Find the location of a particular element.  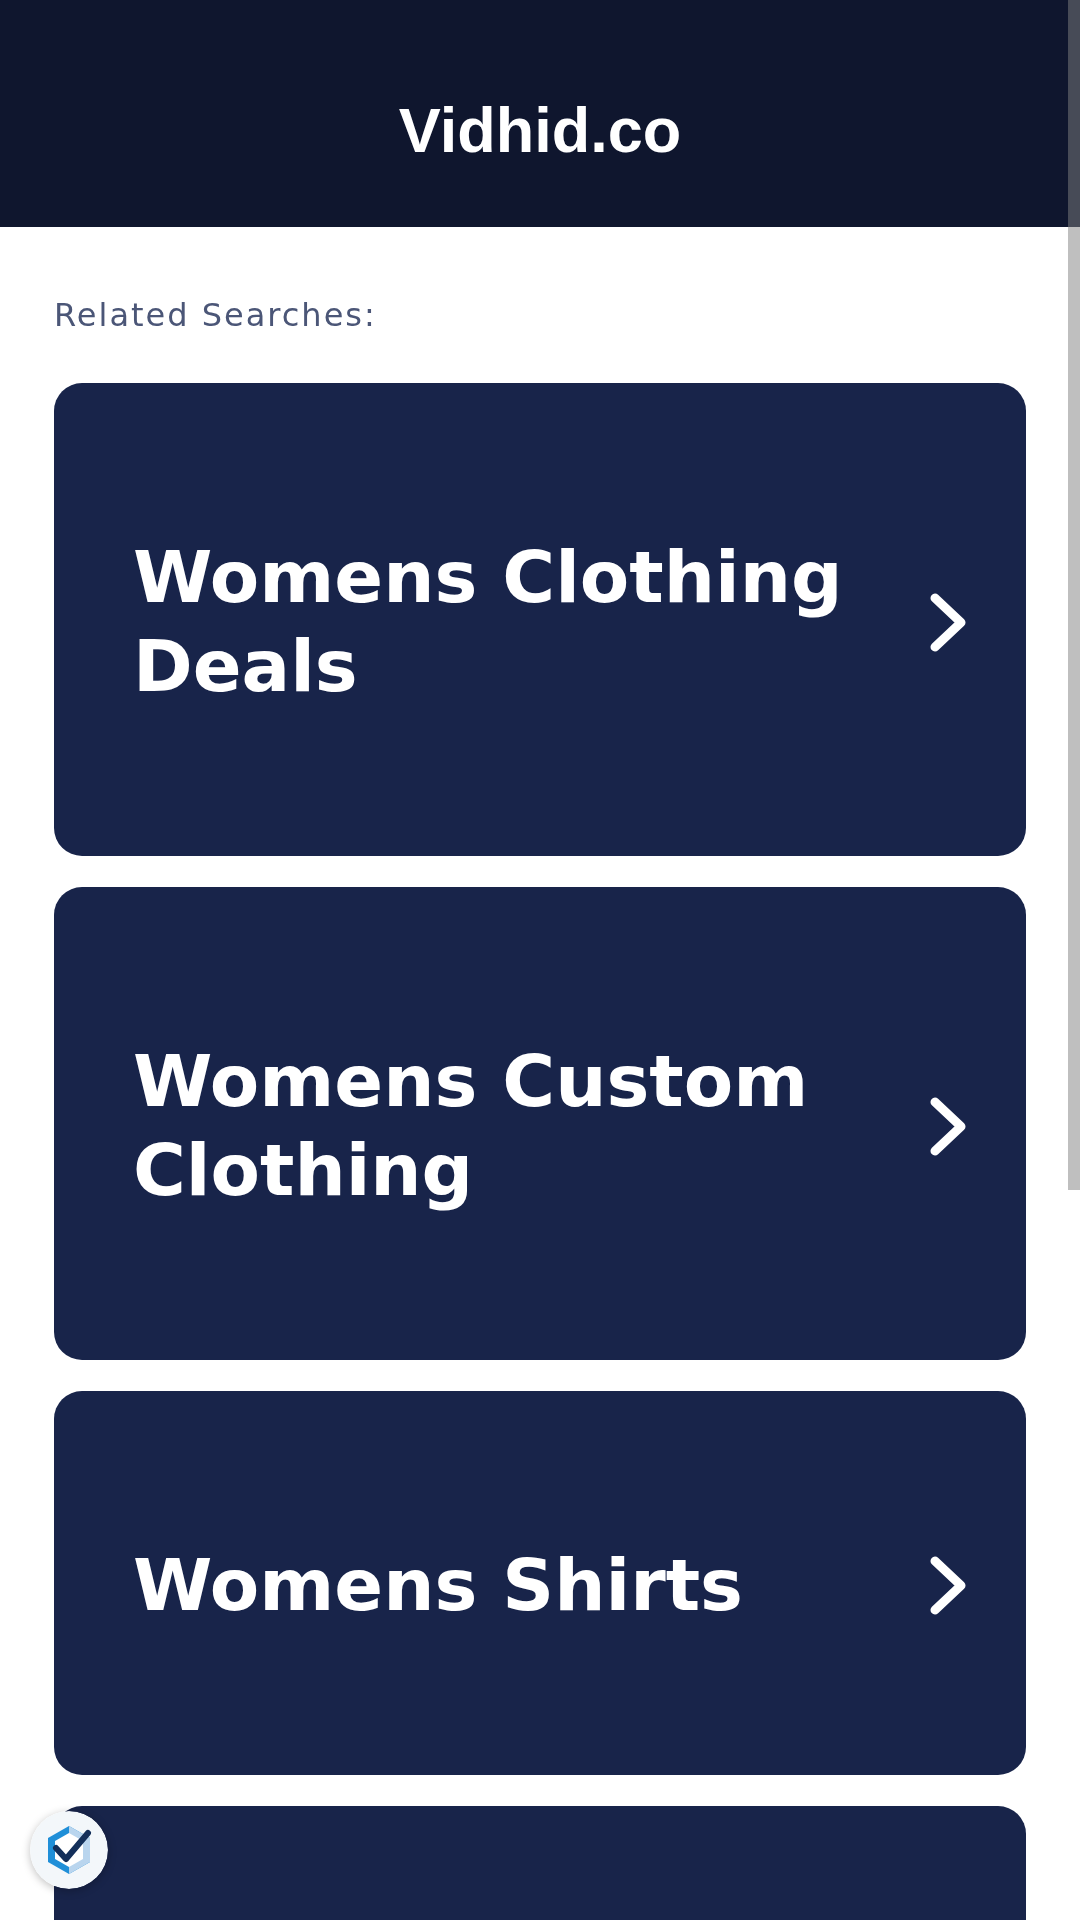

hexagon-check-icon is located at coordinates (69, 1850).